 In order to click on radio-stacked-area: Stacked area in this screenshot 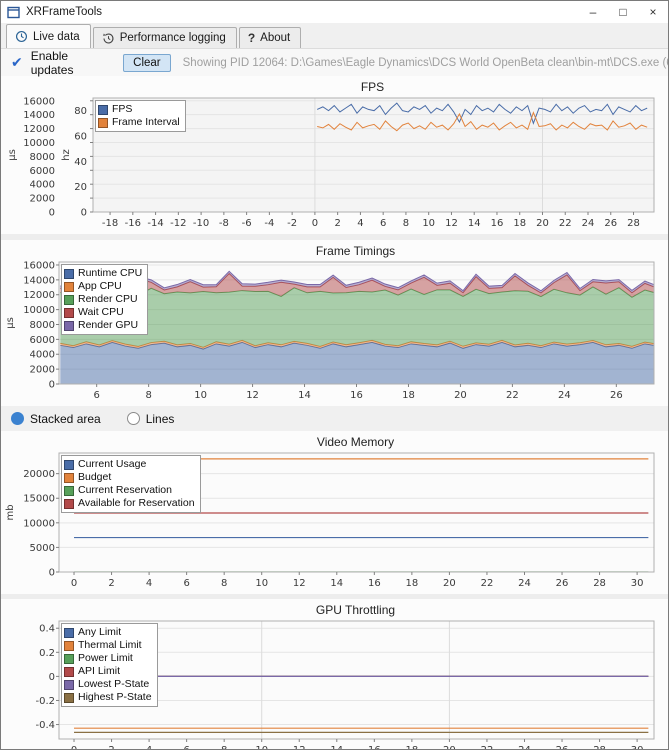, I will do `click(56, 419)`.